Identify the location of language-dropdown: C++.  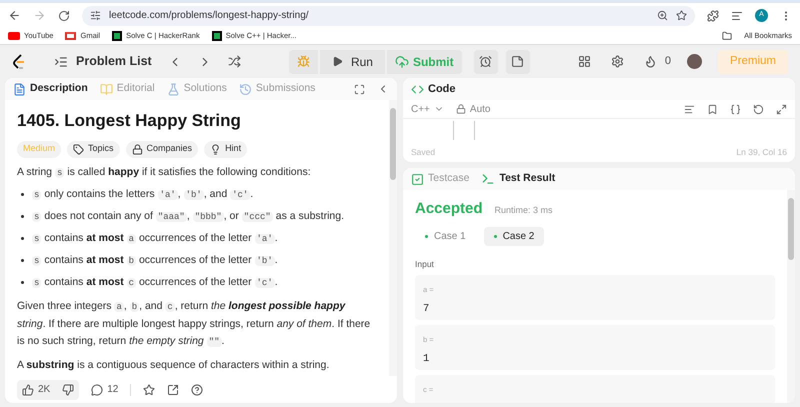
(427, 109).